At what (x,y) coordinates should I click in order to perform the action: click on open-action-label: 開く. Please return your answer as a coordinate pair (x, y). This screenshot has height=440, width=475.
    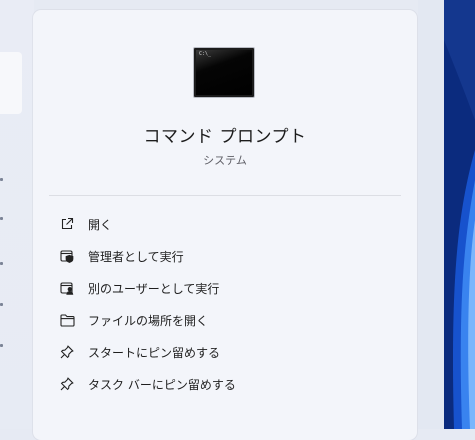
    Looking at the image, I should click on (100, 224).